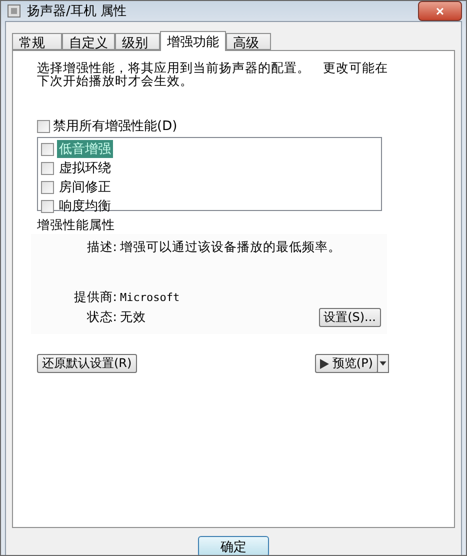 The width and height of the screenshot is (467, 556). I want to click on checkbox-label: 禁用所有增强性能(D), so click(115, 126).